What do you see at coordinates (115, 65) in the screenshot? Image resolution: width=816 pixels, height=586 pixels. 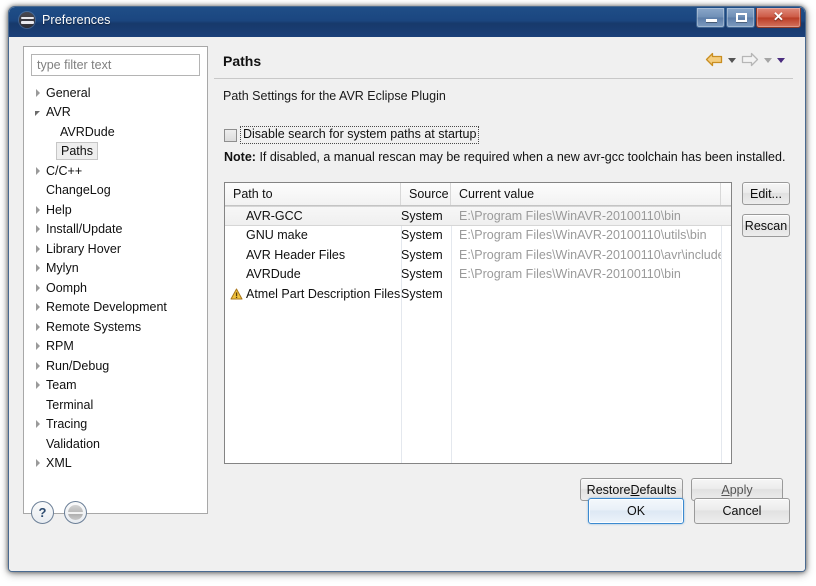 I see `filter-input` at bounding box center [115, 65].